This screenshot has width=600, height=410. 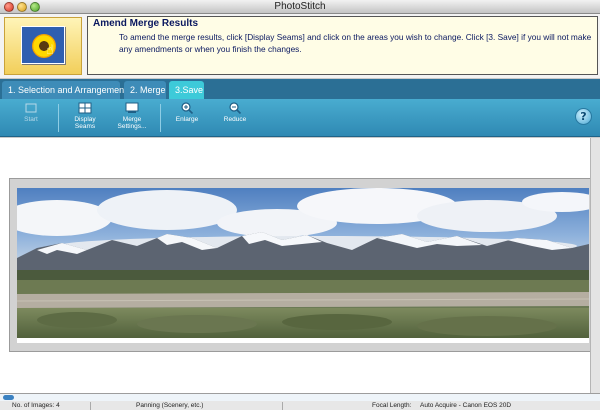 I want to click on focal-length-value: Auto Acquire - Canon EOS 20D, so click(x=466, y=405).